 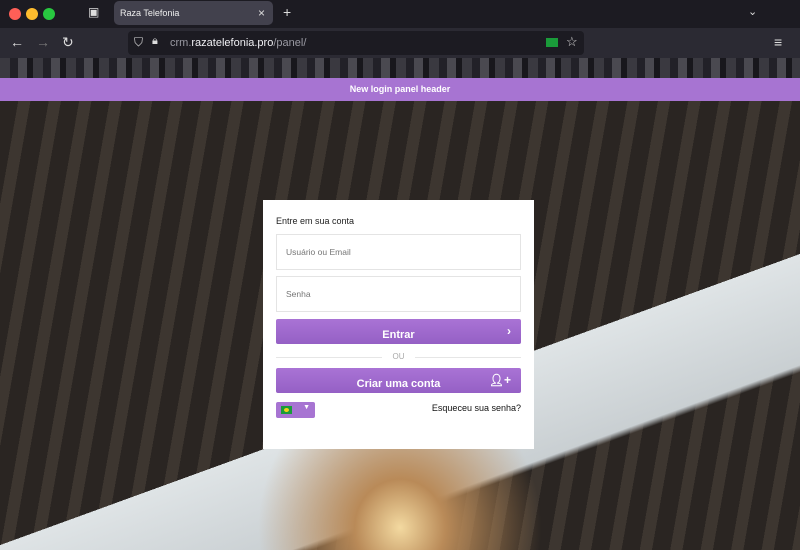 What do you see at coordinates (356, 43) in the screenshot?
I see `url-bar: ⛉ 🔒︎ crm.razatelefonia.pro/panel/ ☆` at bounding box center [356, 43].